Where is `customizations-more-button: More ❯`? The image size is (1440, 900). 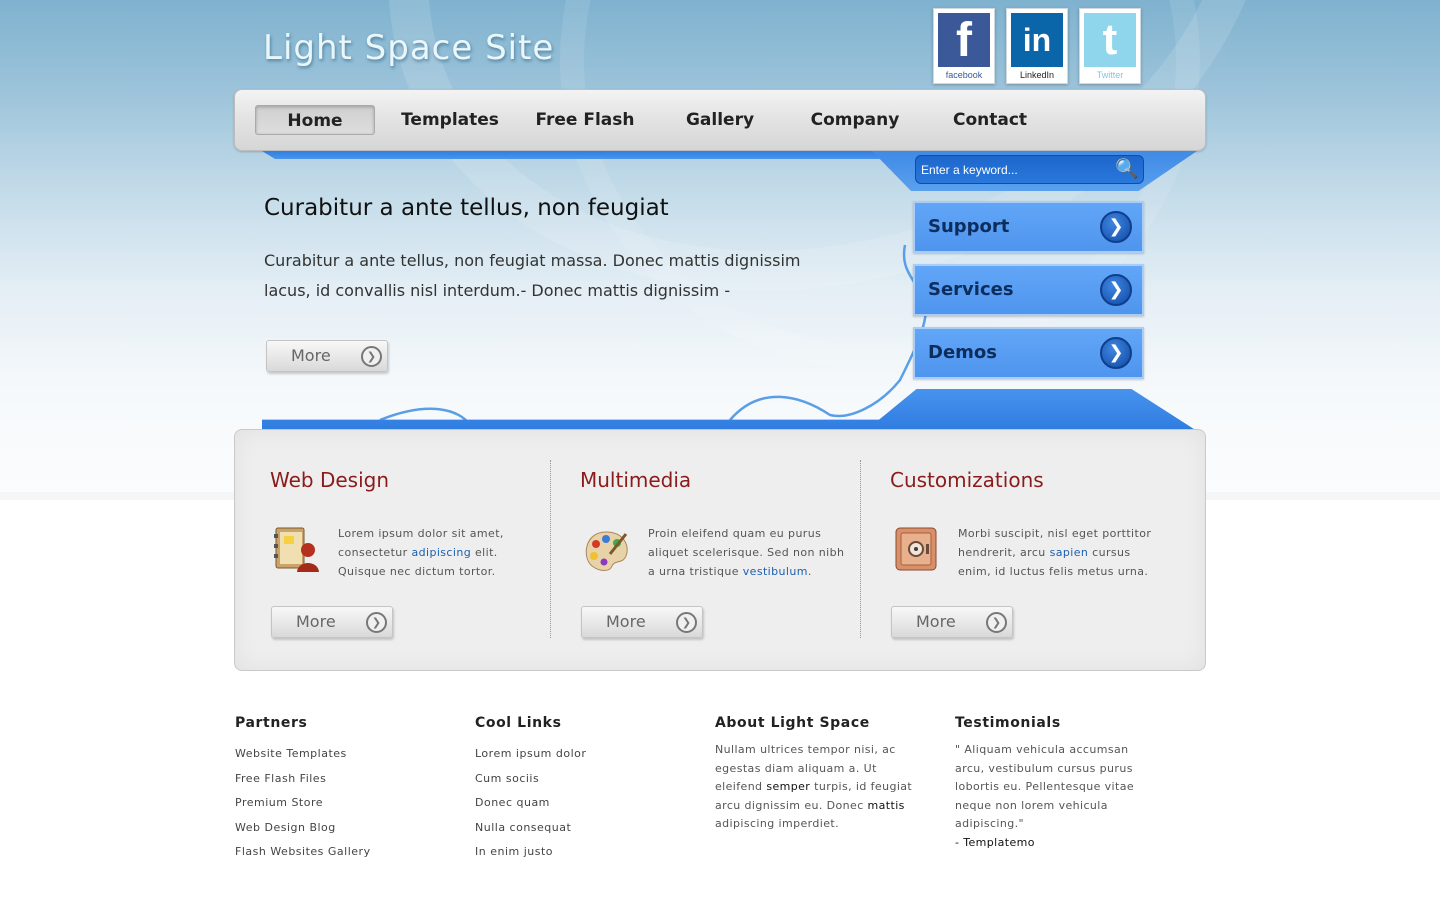
customizations-more-button: More ❯ is located at coordinates (952, 622).